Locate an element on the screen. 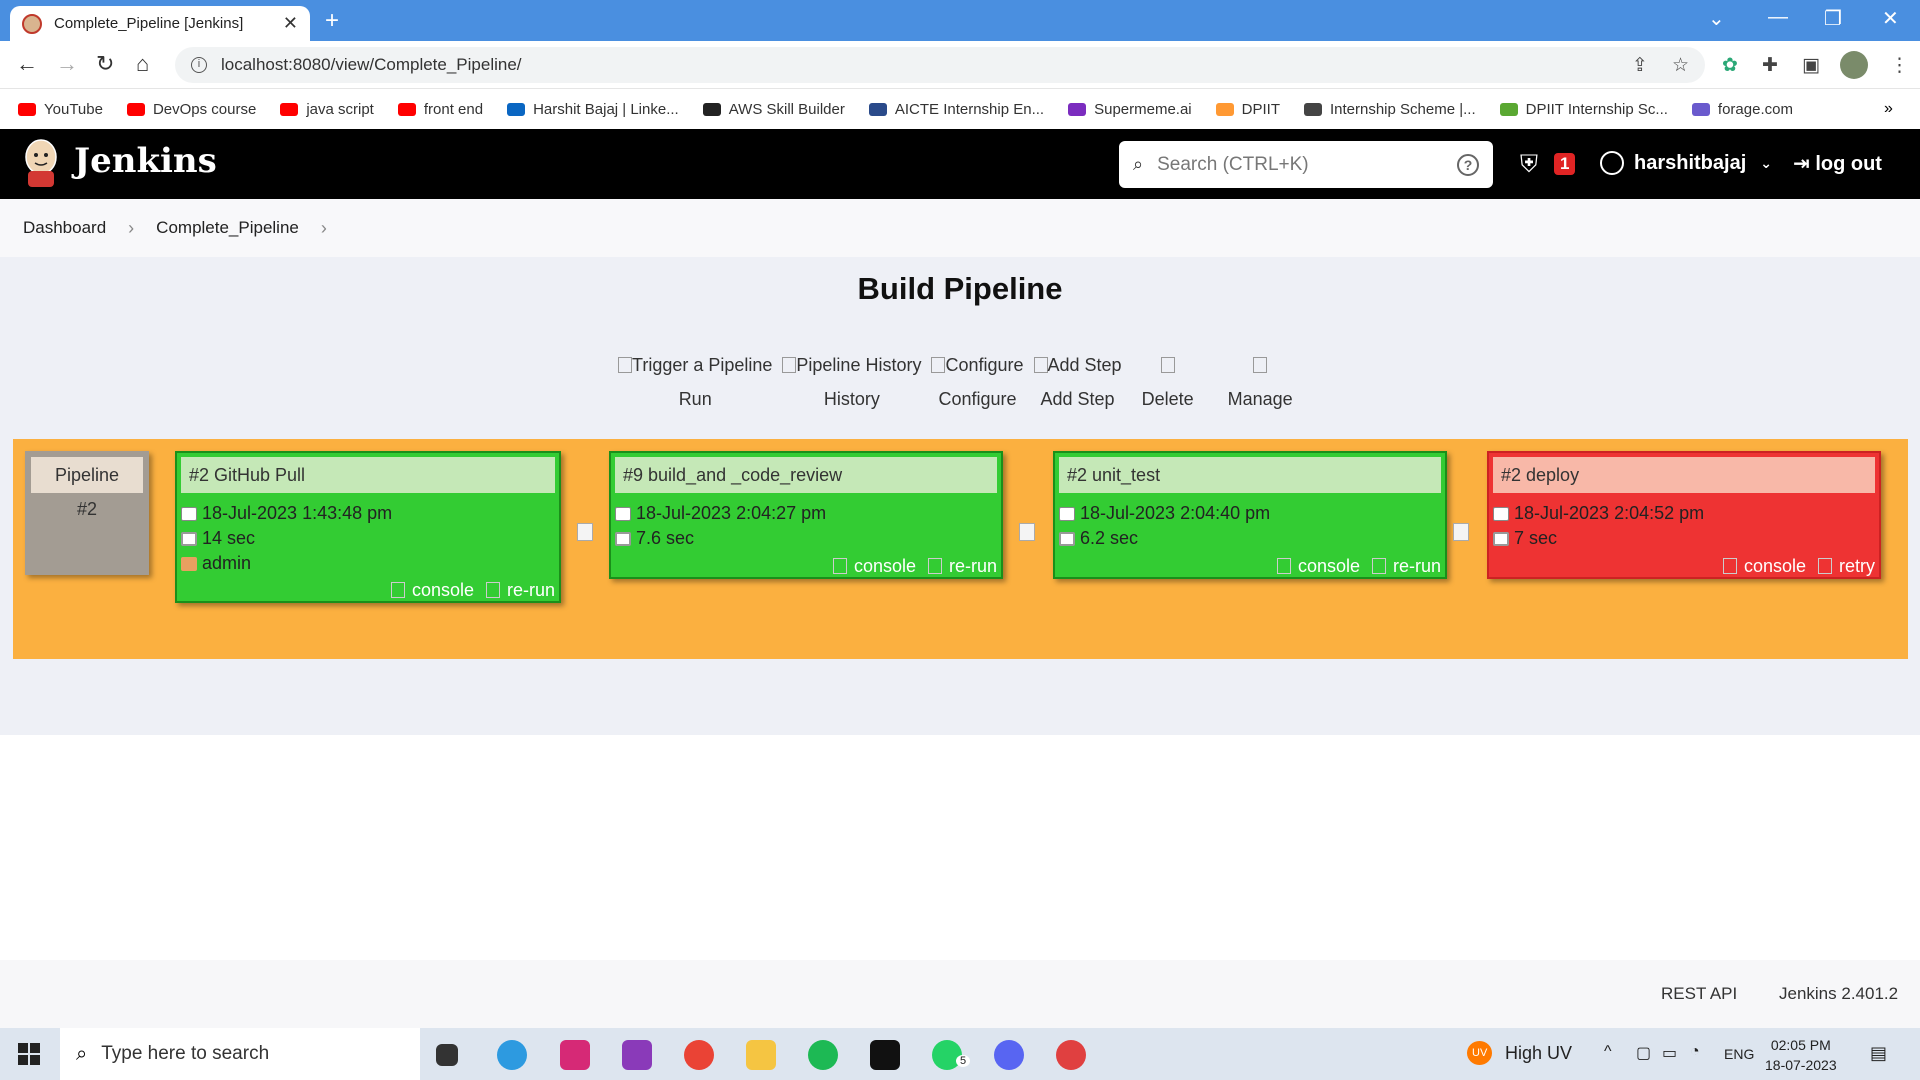 This screenshot has width=1920, height=1080. trigger-pipeline-icon: Trigger a Pipeline is located at coordinates (695, 370).